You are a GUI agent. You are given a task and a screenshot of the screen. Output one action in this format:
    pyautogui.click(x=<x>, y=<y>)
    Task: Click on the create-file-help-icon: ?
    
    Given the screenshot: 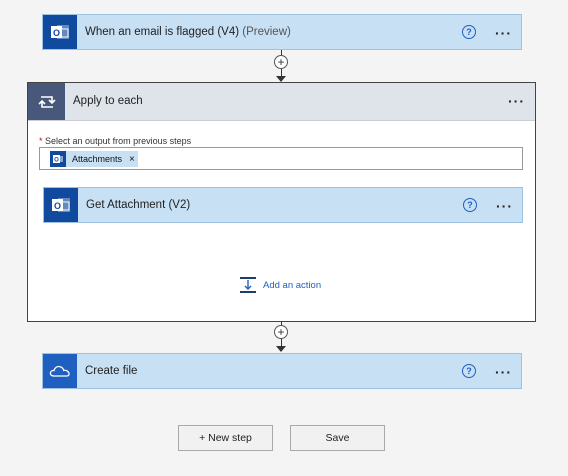 What is the action you would take?
    pyautogui.click(x=469, y=371)
    